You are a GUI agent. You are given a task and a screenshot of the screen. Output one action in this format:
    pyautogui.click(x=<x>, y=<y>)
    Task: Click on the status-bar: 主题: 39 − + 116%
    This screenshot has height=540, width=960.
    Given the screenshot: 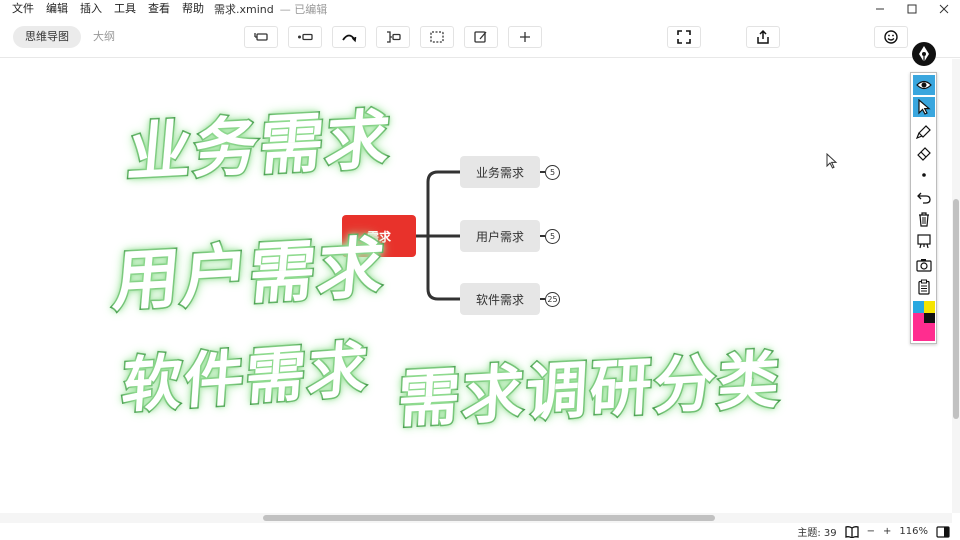 What is the action you would take?
    pyautogui.click(x=480, y=531)
    